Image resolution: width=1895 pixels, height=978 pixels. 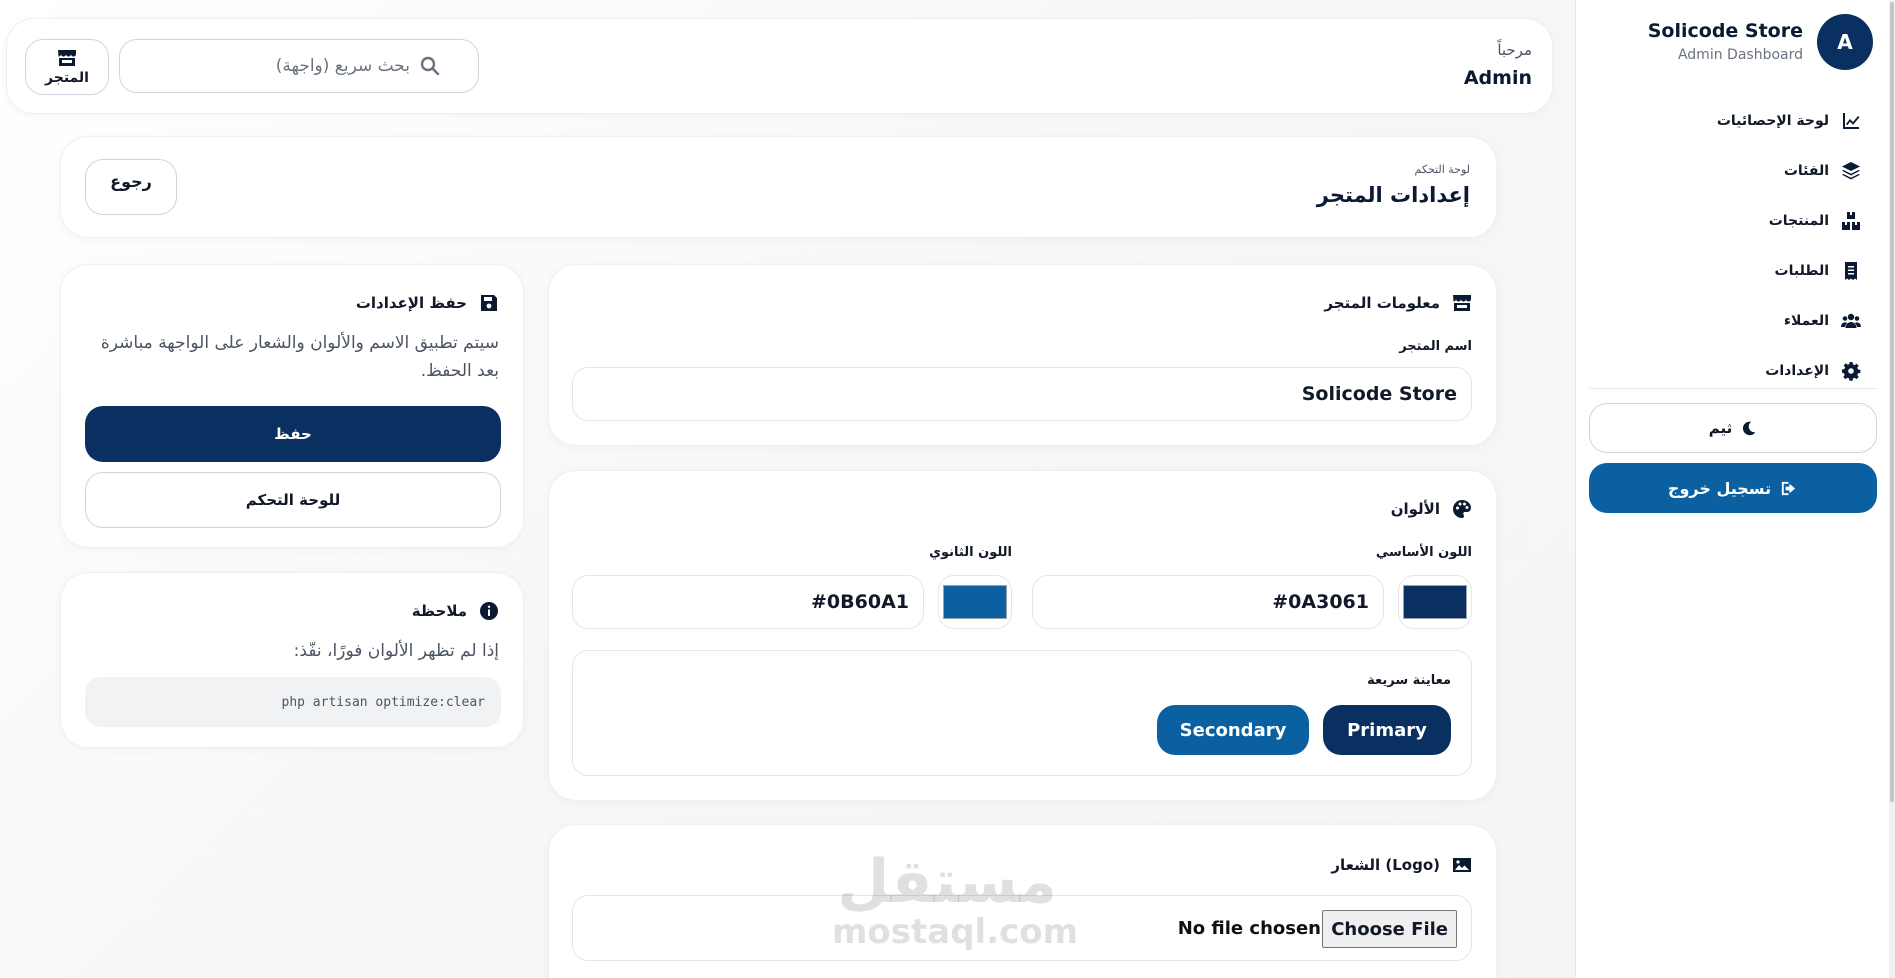 What do you see at coordinates (1851, 271) in the screenshot?
I see `receipt-icon` at bounding box center [1851, 271].